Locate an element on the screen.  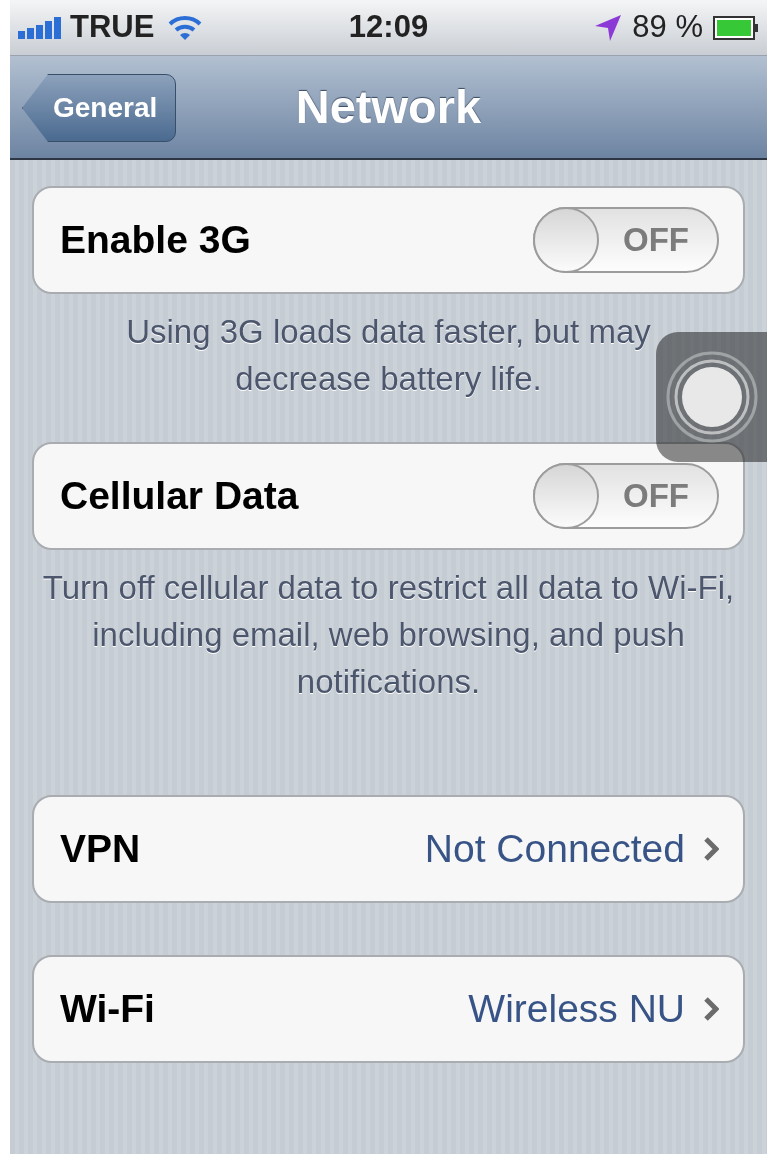
battery-icon is located at coordinates (736, 27).